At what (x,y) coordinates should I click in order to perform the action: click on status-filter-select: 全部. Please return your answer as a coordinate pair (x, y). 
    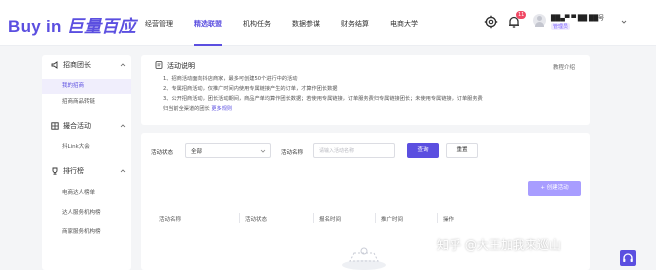
    Looking at the image, I should click on (228, 150).